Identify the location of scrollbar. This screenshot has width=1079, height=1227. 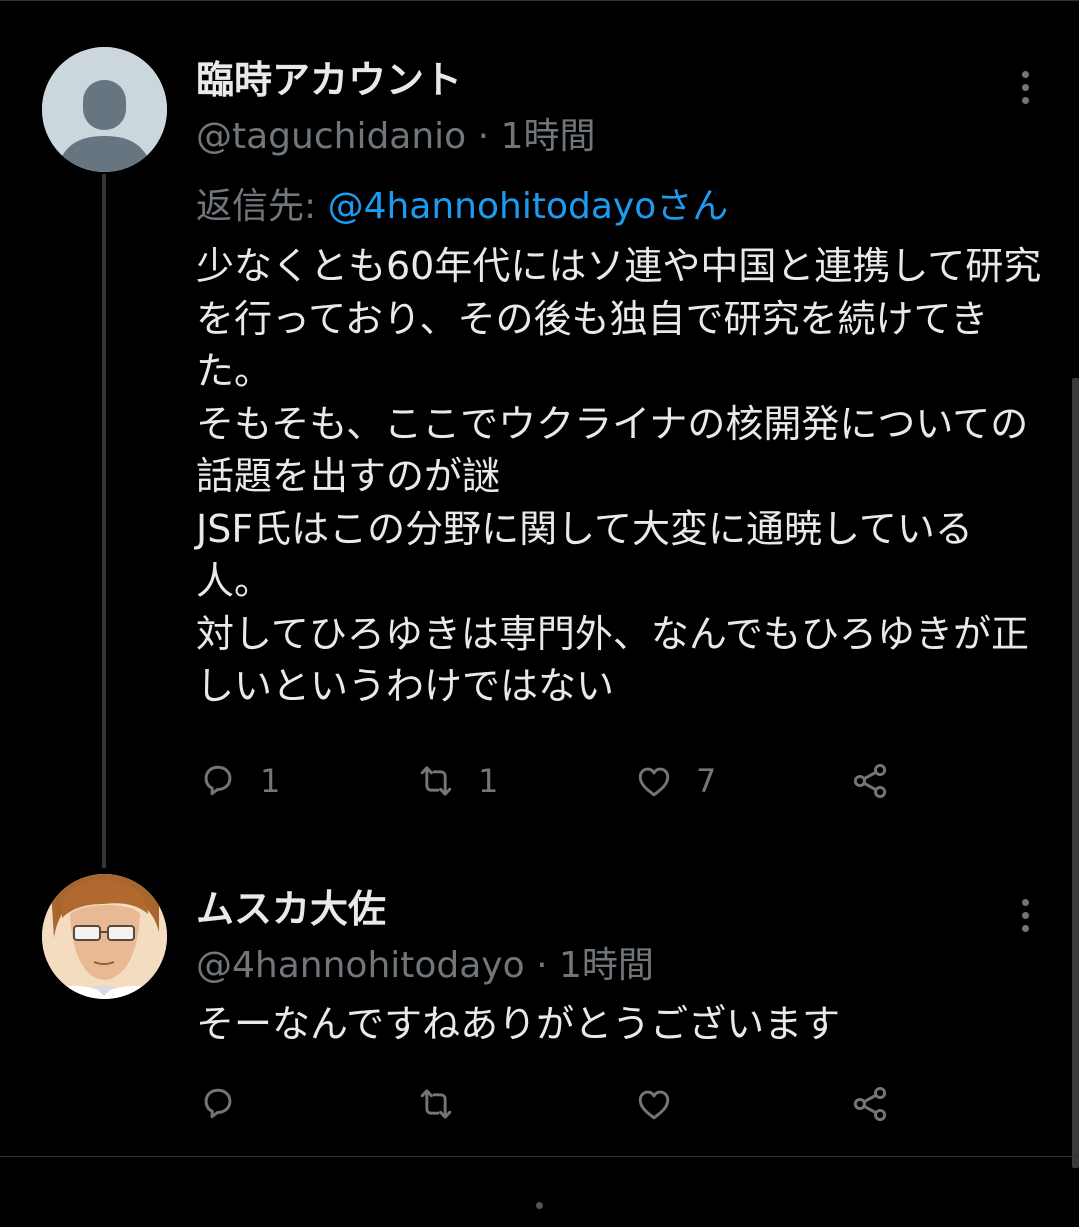
(1075, 773).